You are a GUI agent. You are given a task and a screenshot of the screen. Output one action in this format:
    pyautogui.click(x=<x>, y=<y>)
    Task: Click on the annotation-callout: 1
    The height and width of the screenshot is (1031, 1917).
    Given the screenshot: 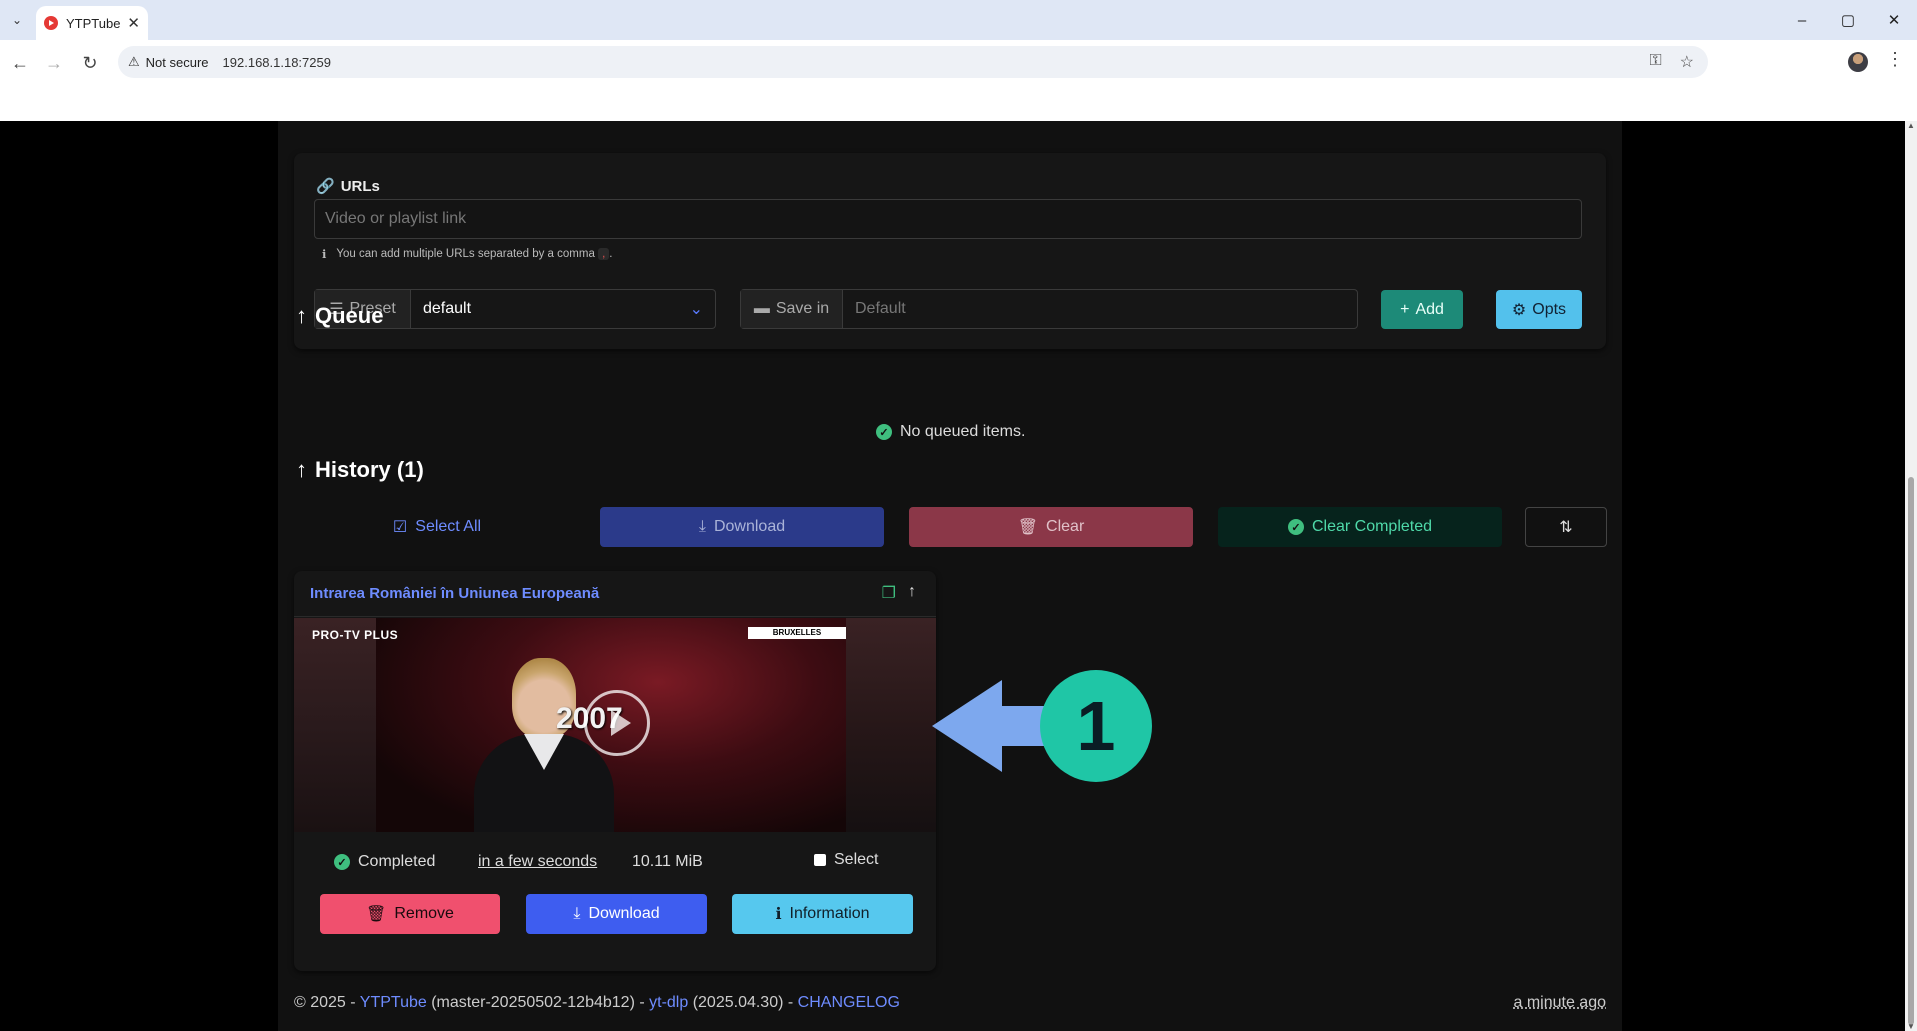 What is the action you would take?
    pyautogui.click(x=1044, y=726)
    